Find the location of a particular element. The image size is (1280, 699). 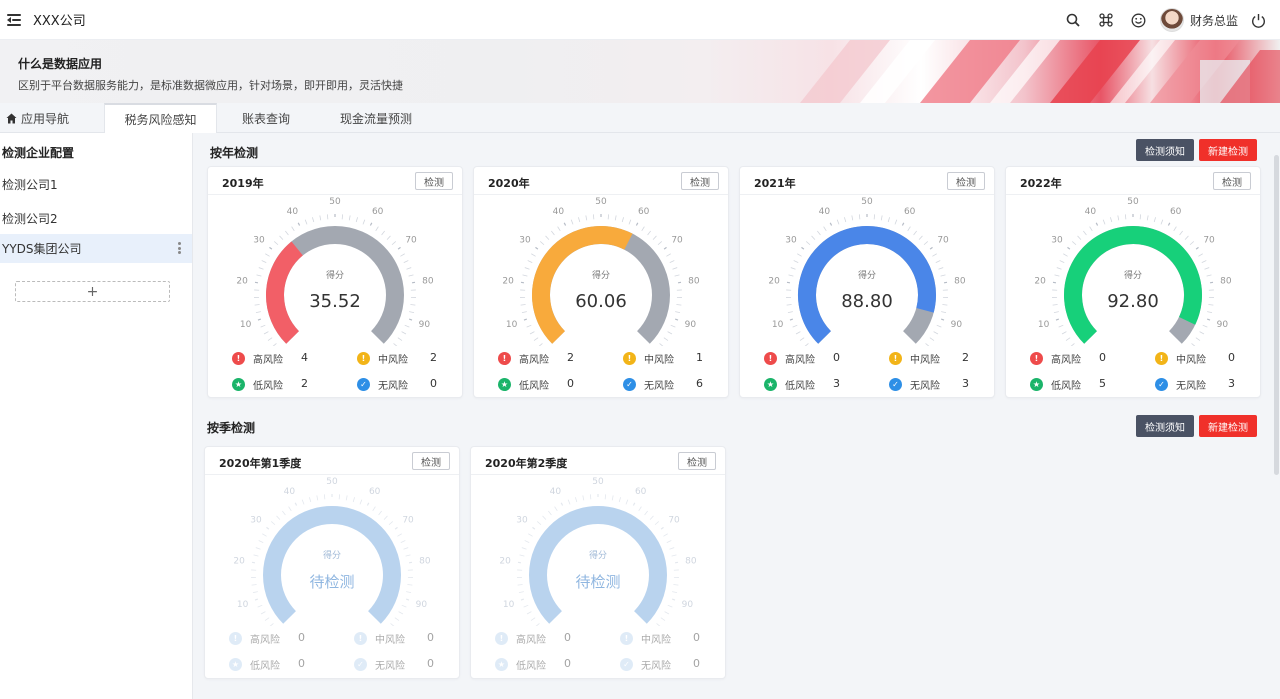

risk-none-icon: ✓ is located at coordinates (895, 384).